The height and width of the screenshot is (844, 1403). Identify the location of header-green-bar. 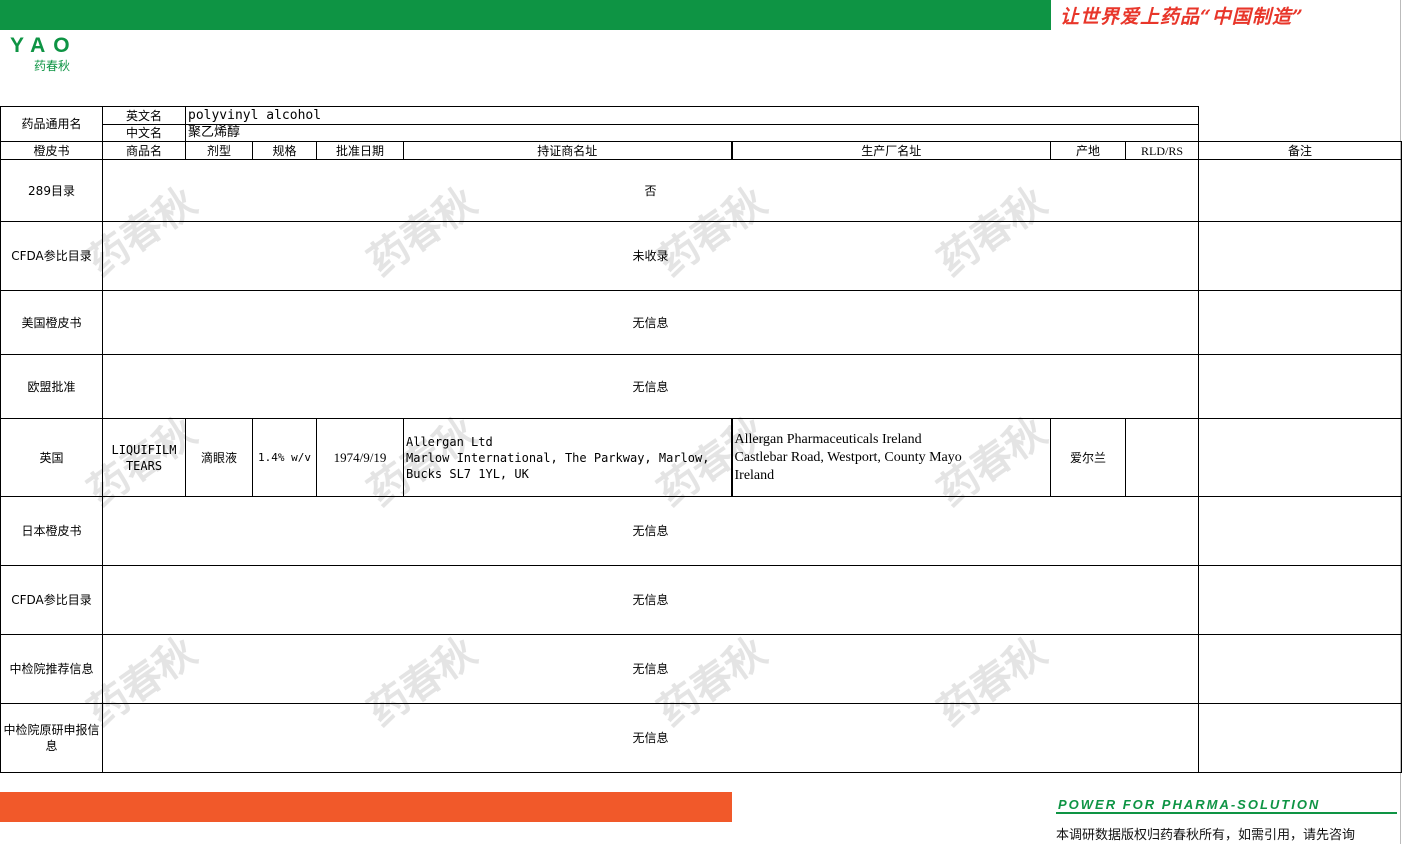
(525, 15).